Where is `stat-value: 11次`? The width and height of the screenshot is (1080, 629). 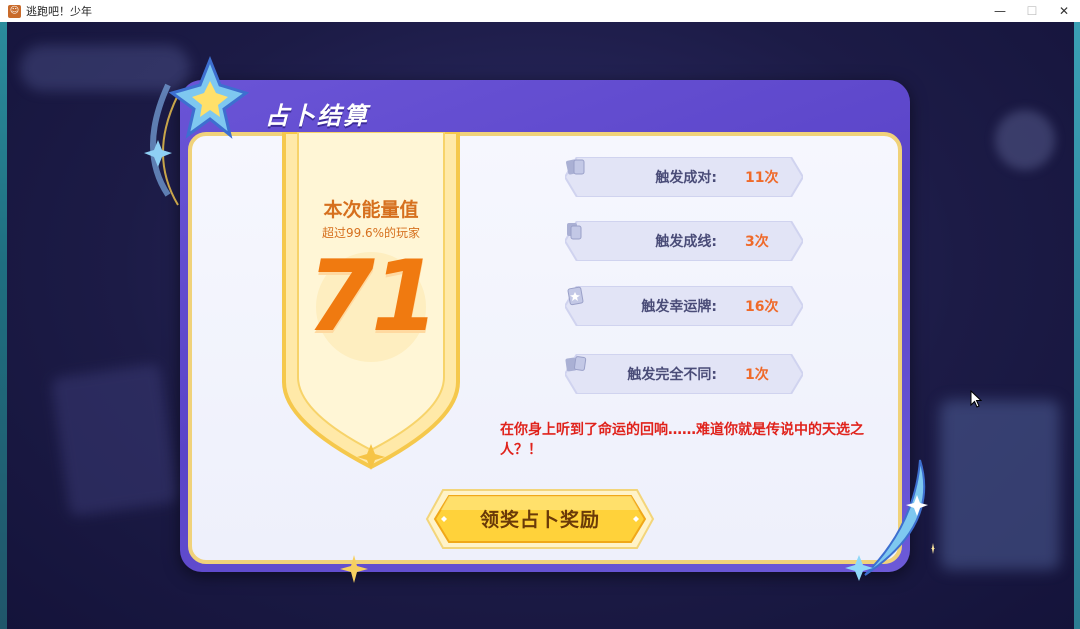 stat-value: 11次 is located at coordinates (762, 178).